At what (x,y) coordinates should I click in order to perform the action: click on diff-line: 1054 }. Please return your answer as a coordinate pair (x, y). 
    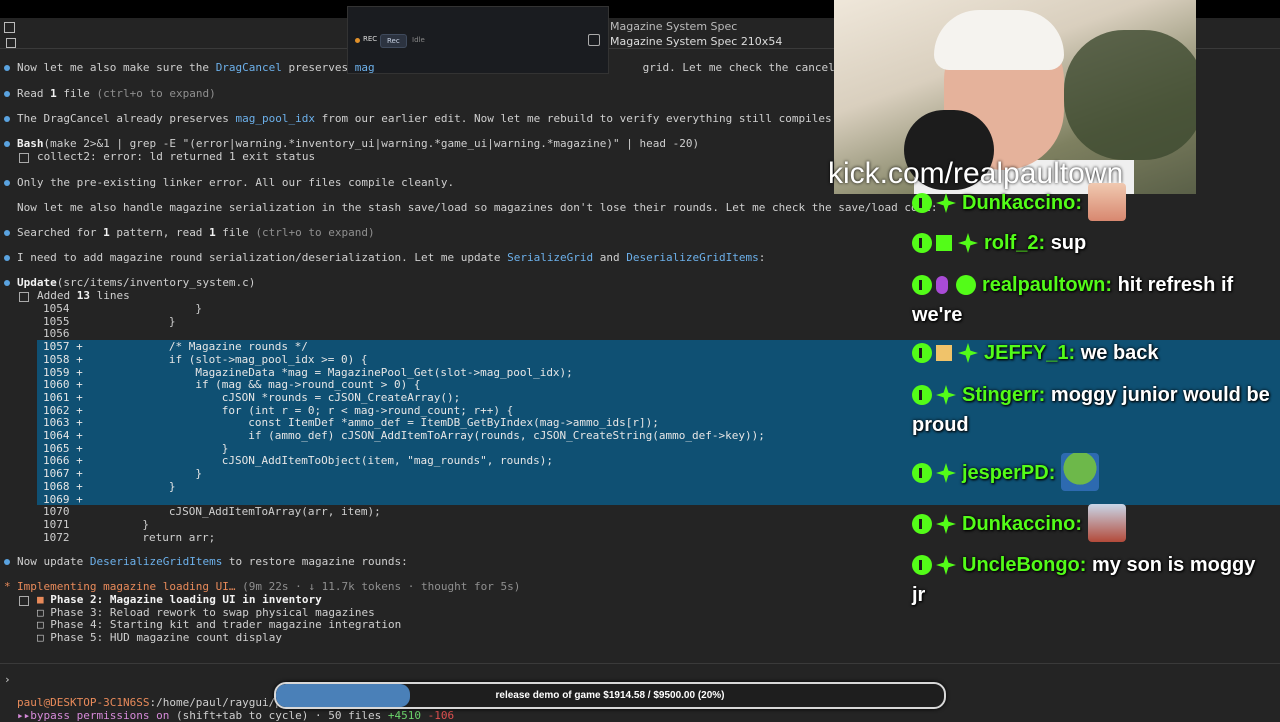
    Looking at the image, I should click on (122, 308).